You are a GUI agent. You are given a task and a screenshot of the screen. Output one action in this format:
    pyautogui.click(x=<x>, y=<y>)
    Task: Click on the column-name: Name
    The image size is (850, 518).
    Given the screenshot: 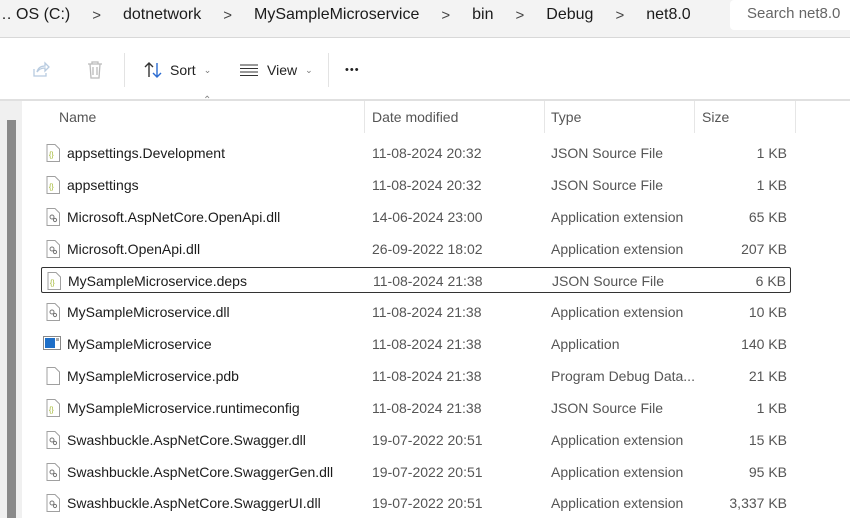 What is the action you would take?
    pyautogui.click(x=77, y=117)
    